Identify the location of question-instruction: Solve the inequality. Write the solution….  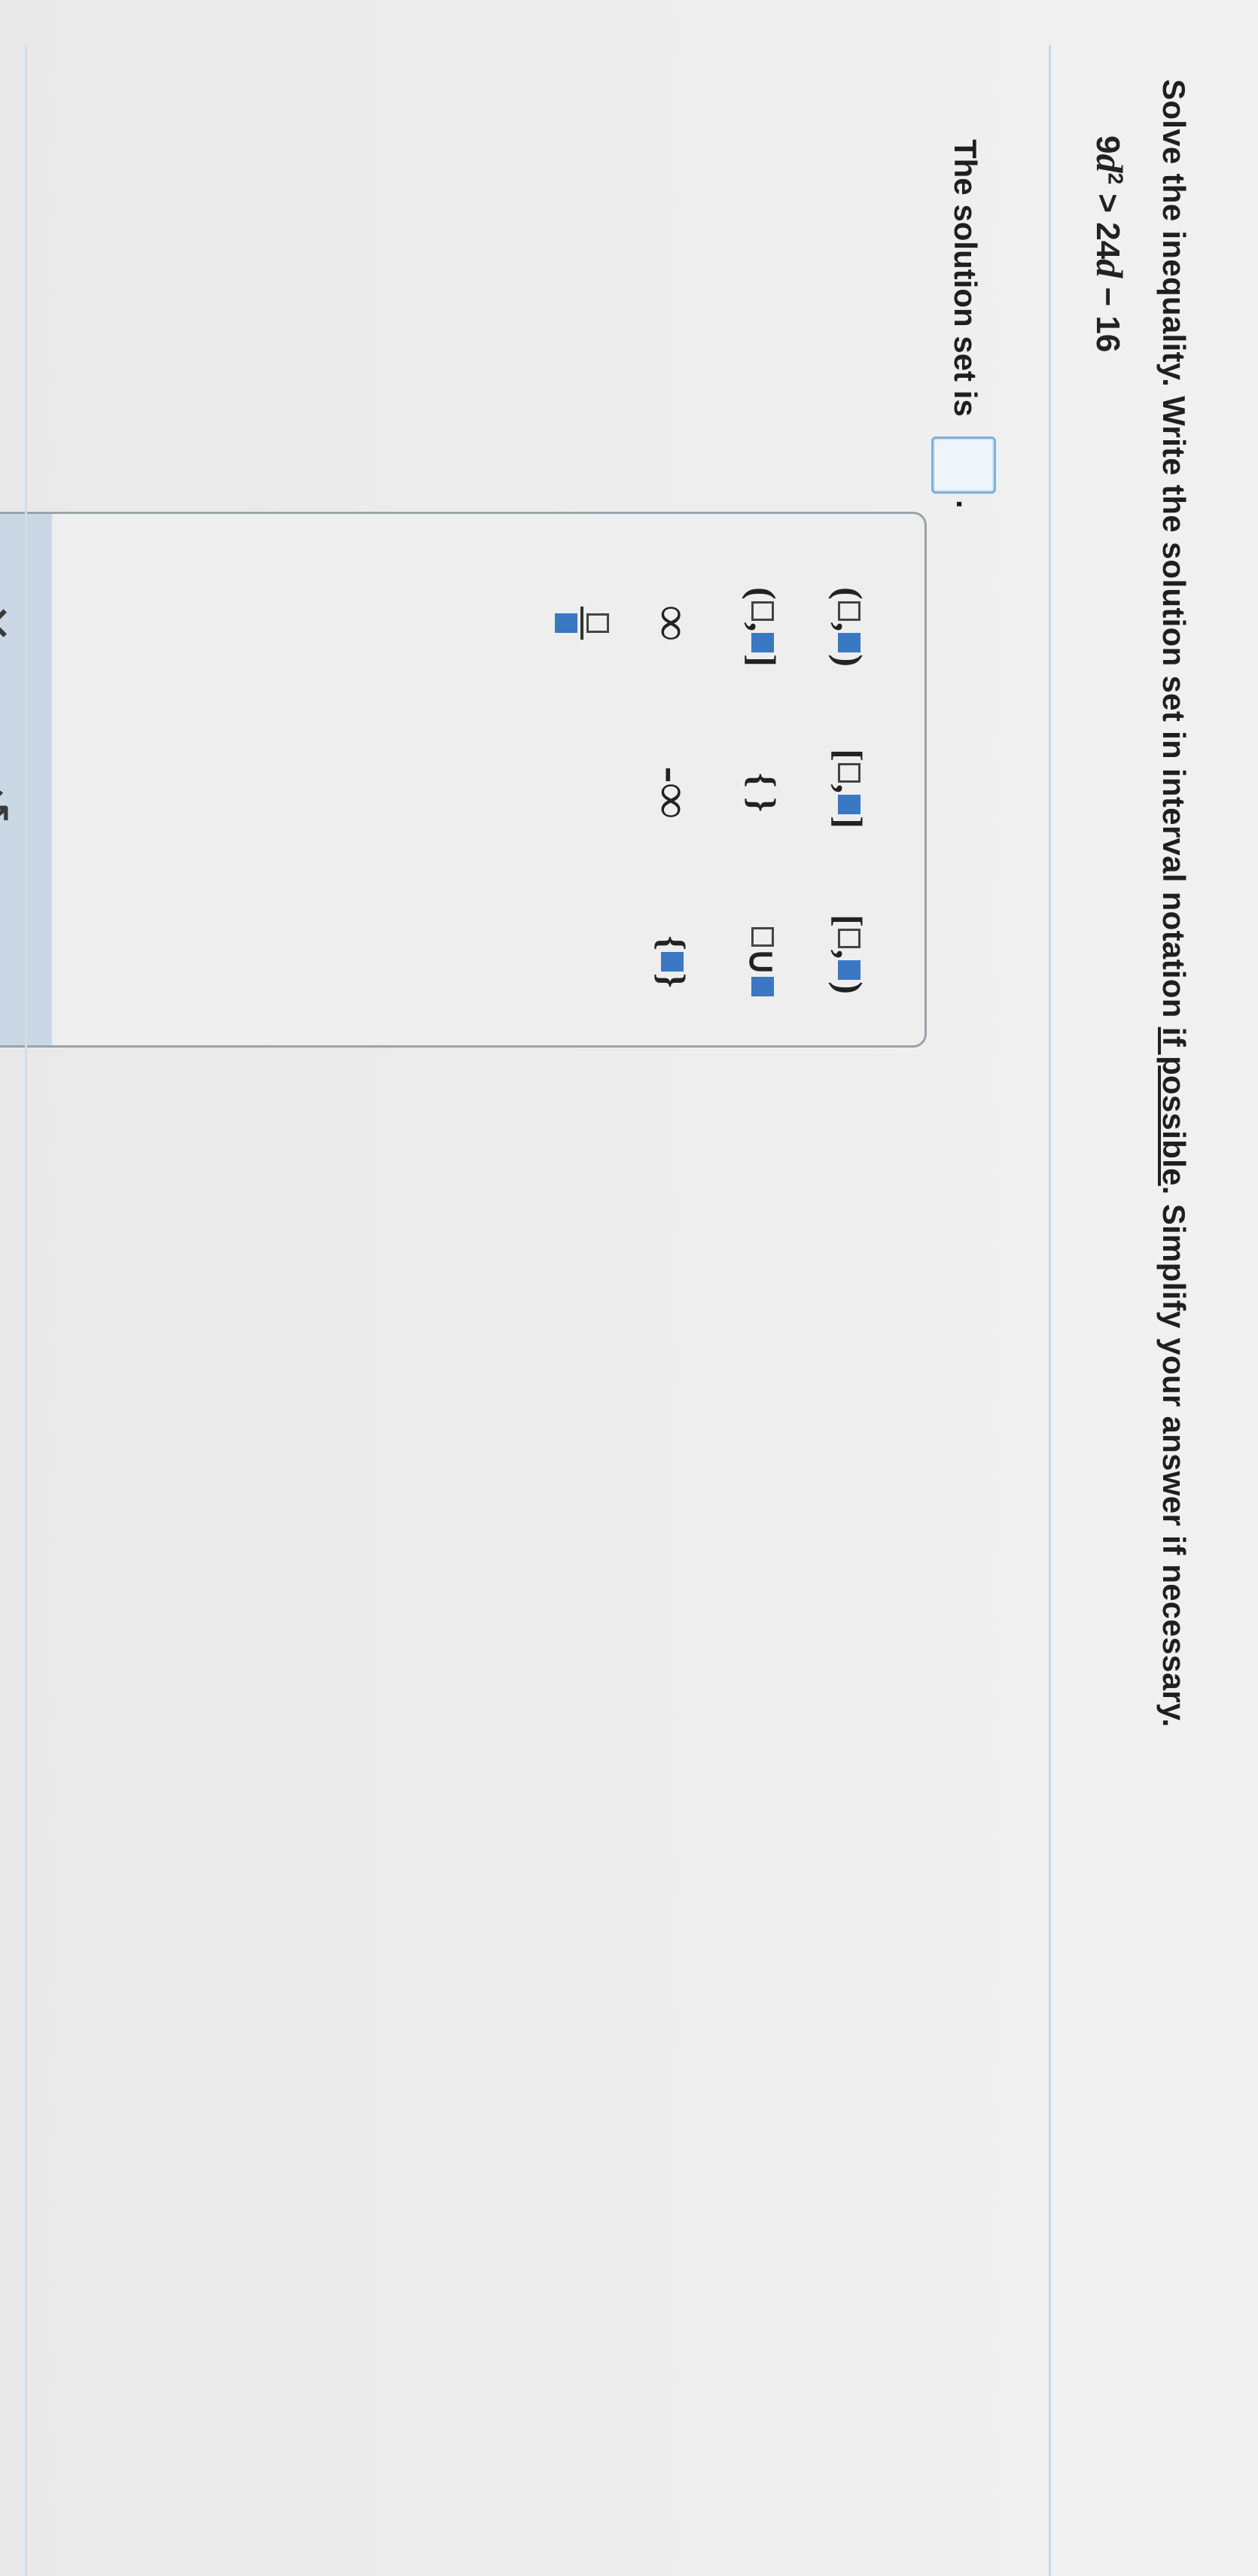
(1174, 903).